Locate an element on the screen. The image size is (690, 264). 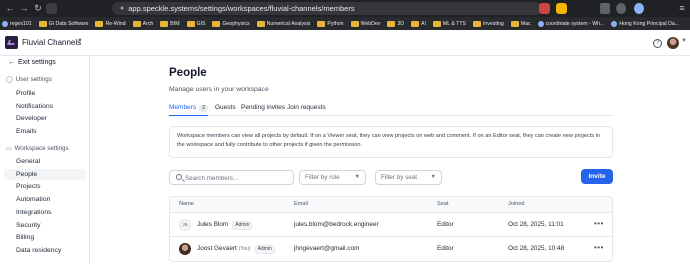
home-icon is located at coordinates (51, 8).